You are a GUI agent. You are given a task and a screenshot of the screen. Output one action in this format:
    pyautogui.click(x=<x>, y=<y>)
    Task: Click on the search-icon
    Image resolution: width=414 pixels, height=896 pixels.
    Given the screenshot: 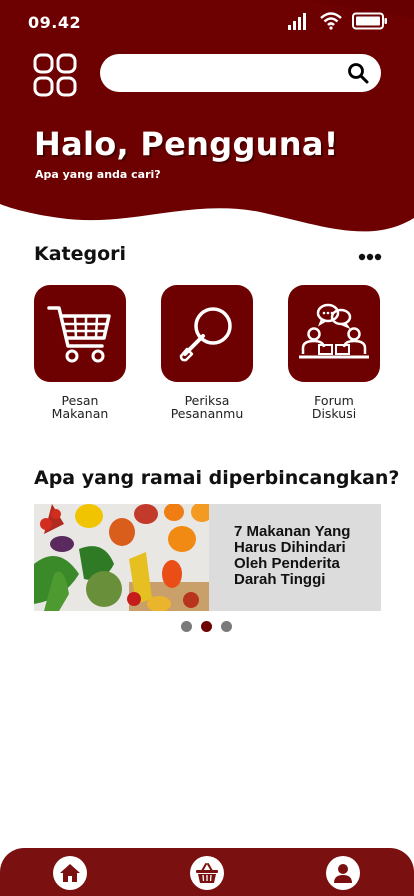 What is the action you would take?
    pyautogui.click(x=358, y=73)
    